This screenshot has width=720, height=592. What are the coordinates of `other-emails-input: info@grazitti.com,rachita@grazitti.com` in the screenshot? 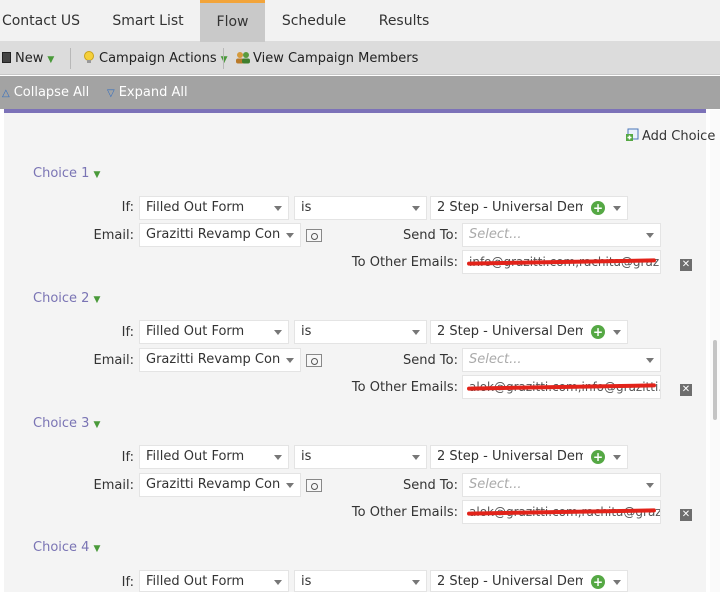 It's located at (561, 262).